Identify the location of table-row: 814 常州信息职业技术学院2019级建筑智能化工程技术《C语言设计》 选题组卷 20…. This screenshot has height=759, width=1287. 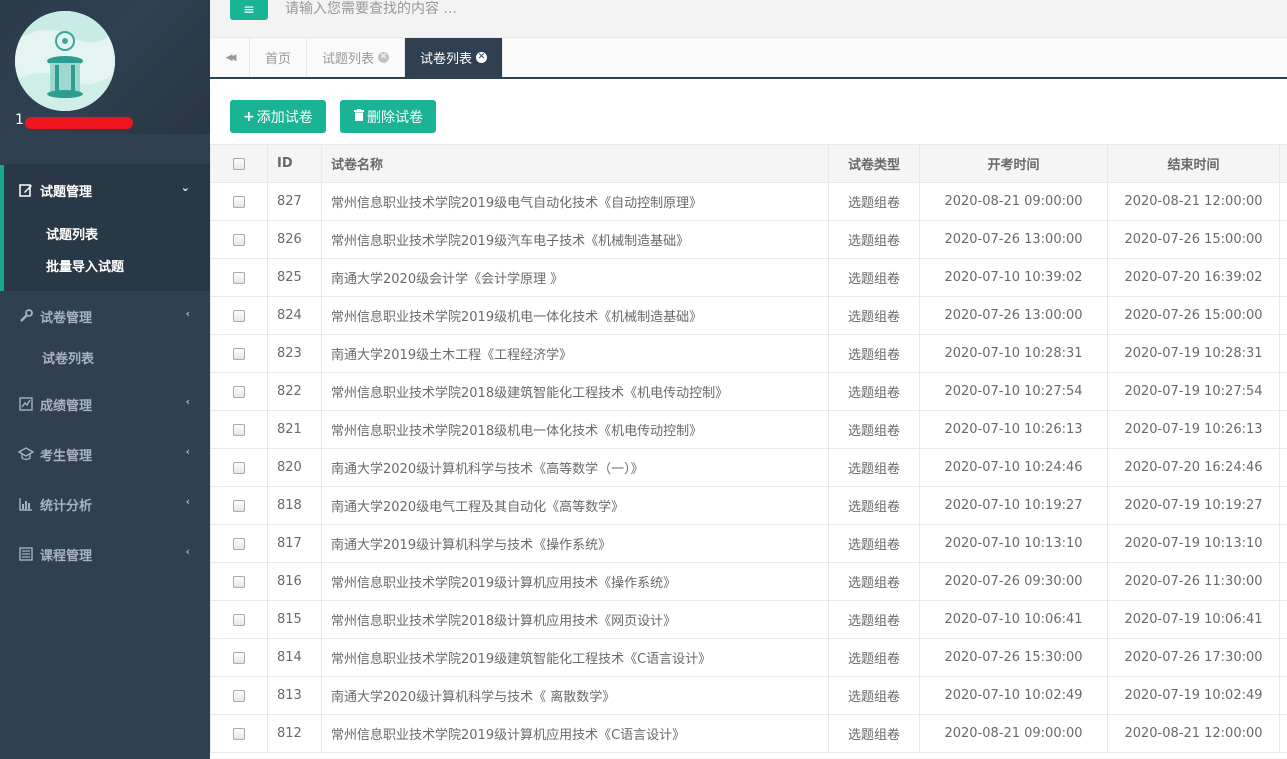
(748, 657).